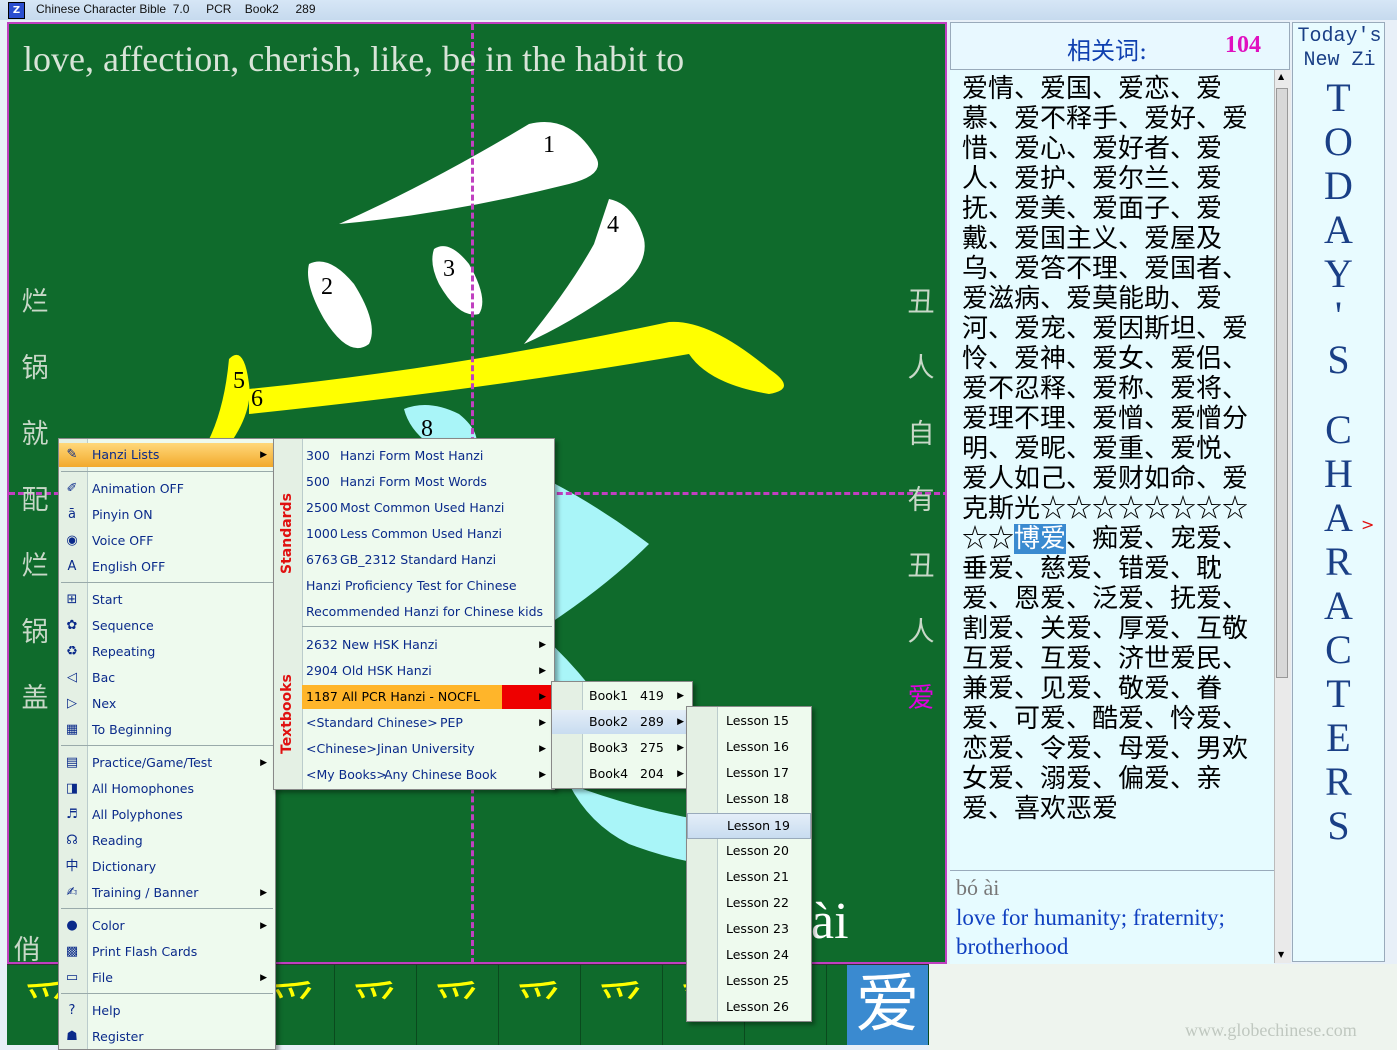  I want to click on todays-letter: Y, so click(1338, 273).